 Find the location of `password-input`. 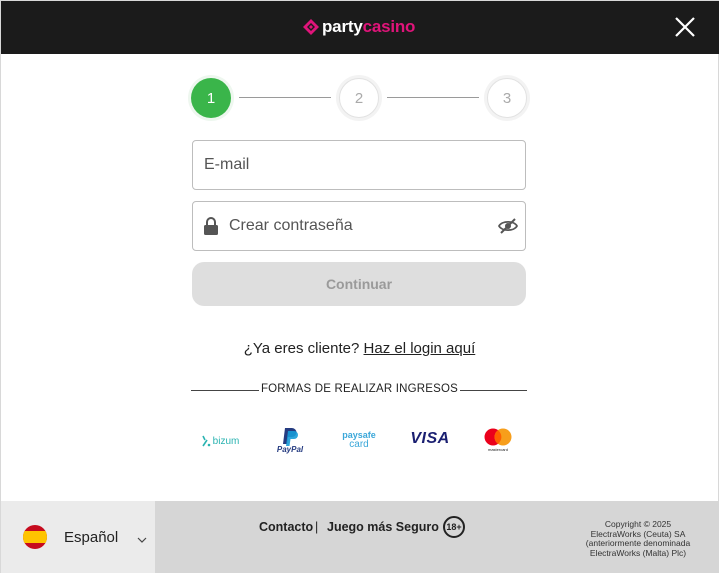

password-input is located at coordinates (357, 226).